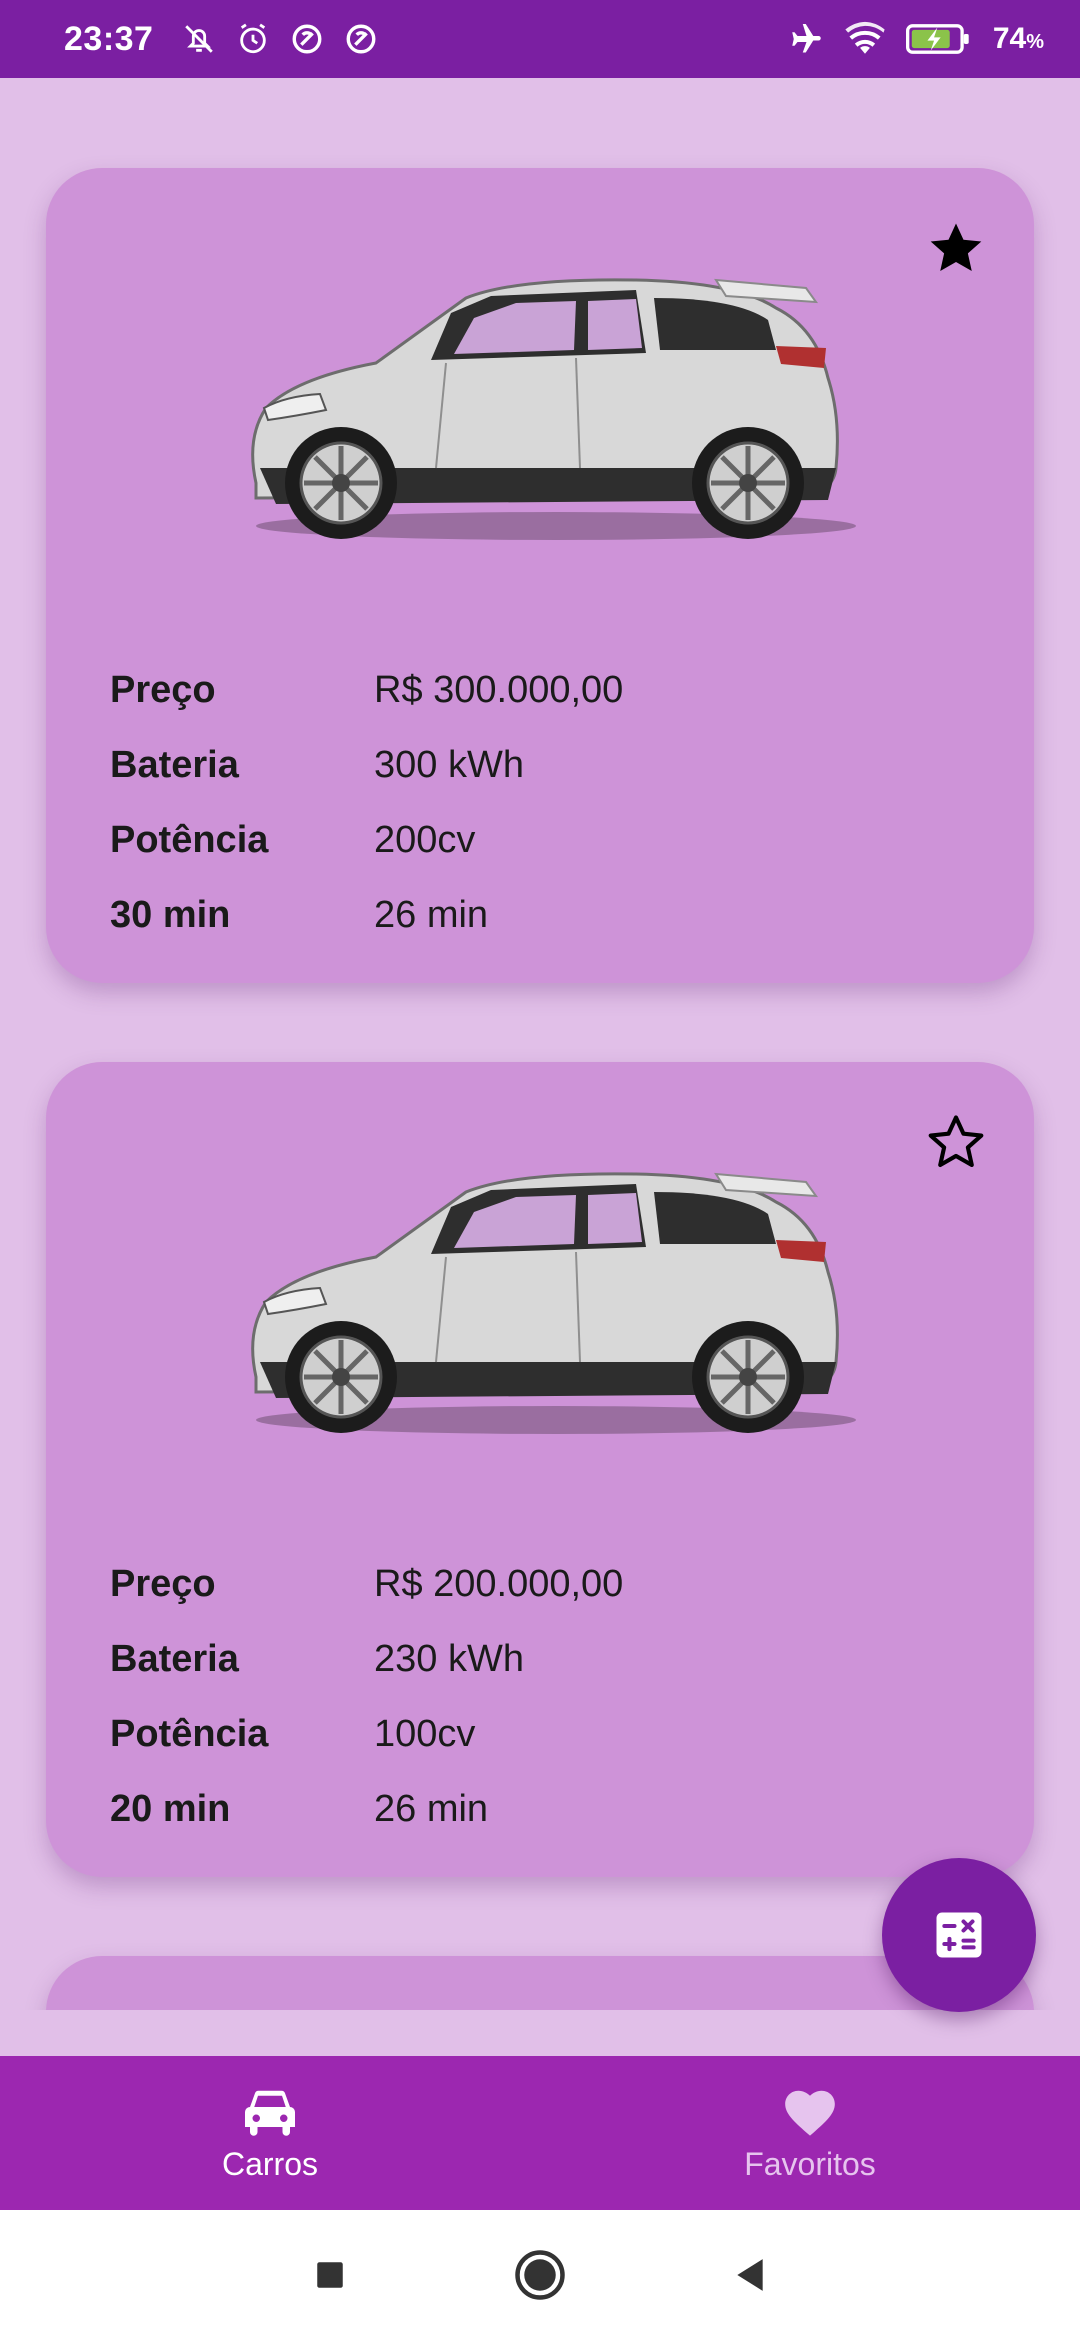  Describe the element at coordinates (253, 39) in the screenshot. I see `alarm-icon` at that location.